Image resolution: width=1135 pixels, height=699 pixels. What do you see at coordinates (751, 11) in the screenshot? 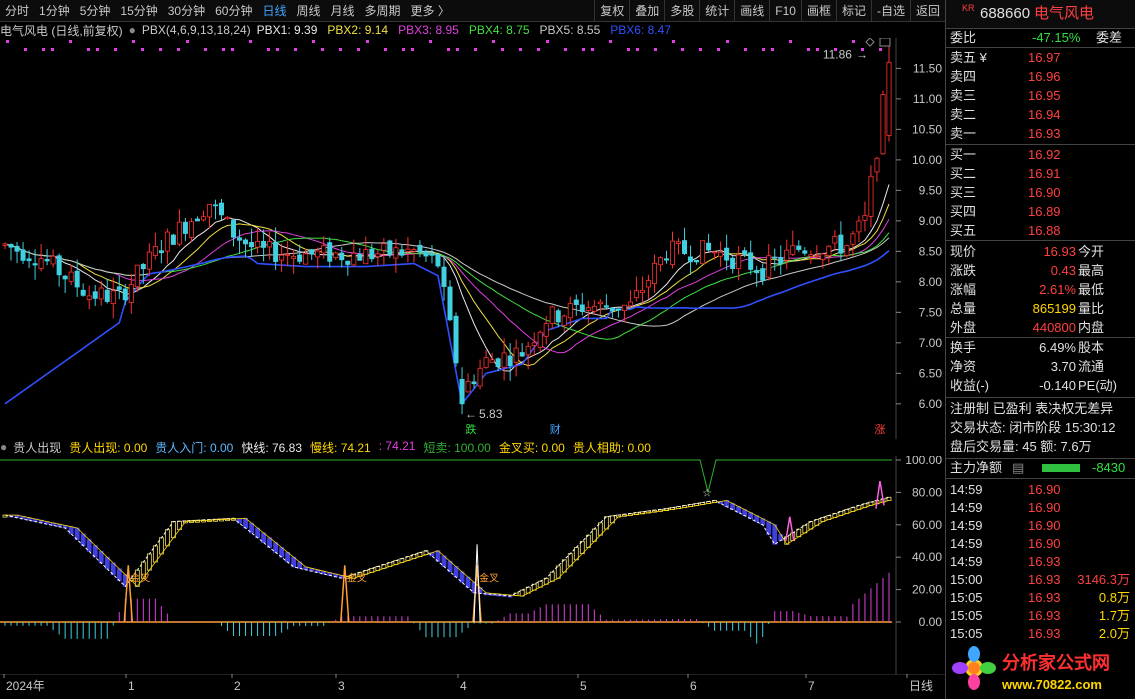
I see `toolbar-button: 画线` at bounding box center [751, 11].